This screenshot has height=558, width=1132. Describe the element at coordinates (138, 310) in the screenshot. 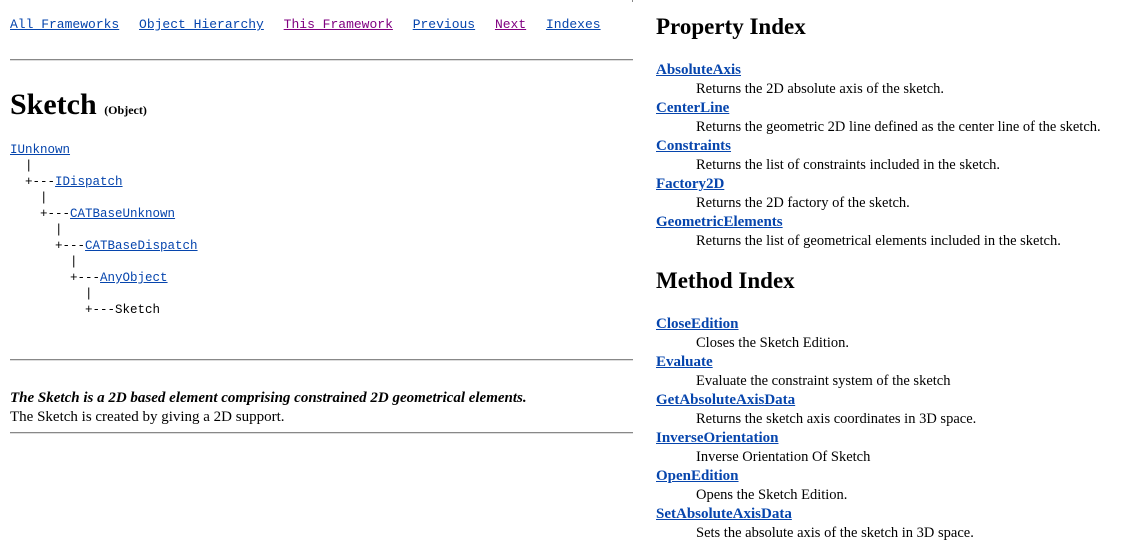

I see `hierarchy-current: Sketch` at that location.